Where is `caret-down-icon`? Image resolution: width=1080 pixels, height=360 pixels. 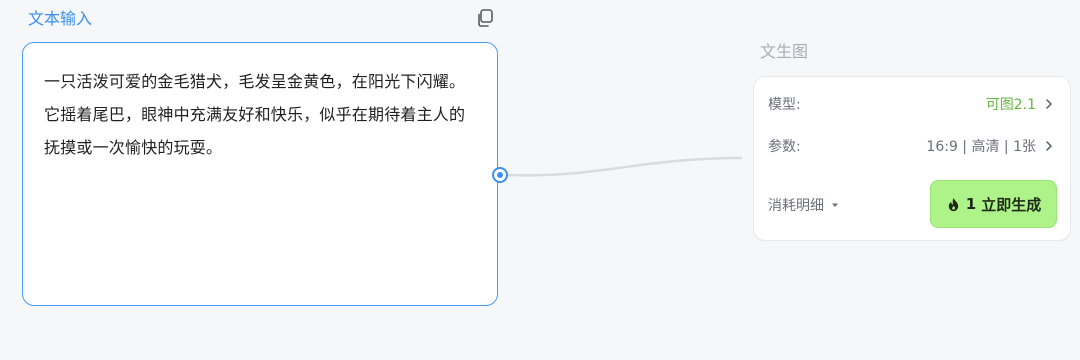
caret-down-icon is located at coordinates (835, 205).